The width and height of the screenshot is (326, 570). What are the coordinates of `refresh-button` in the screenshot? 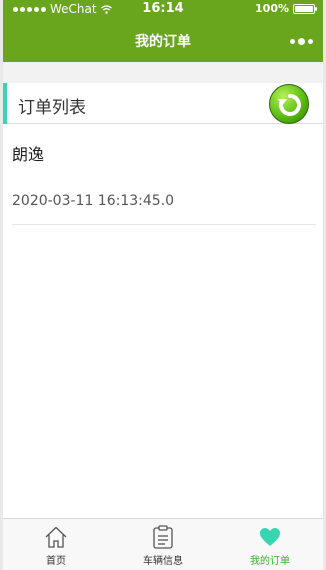 It's located at (289, 104).